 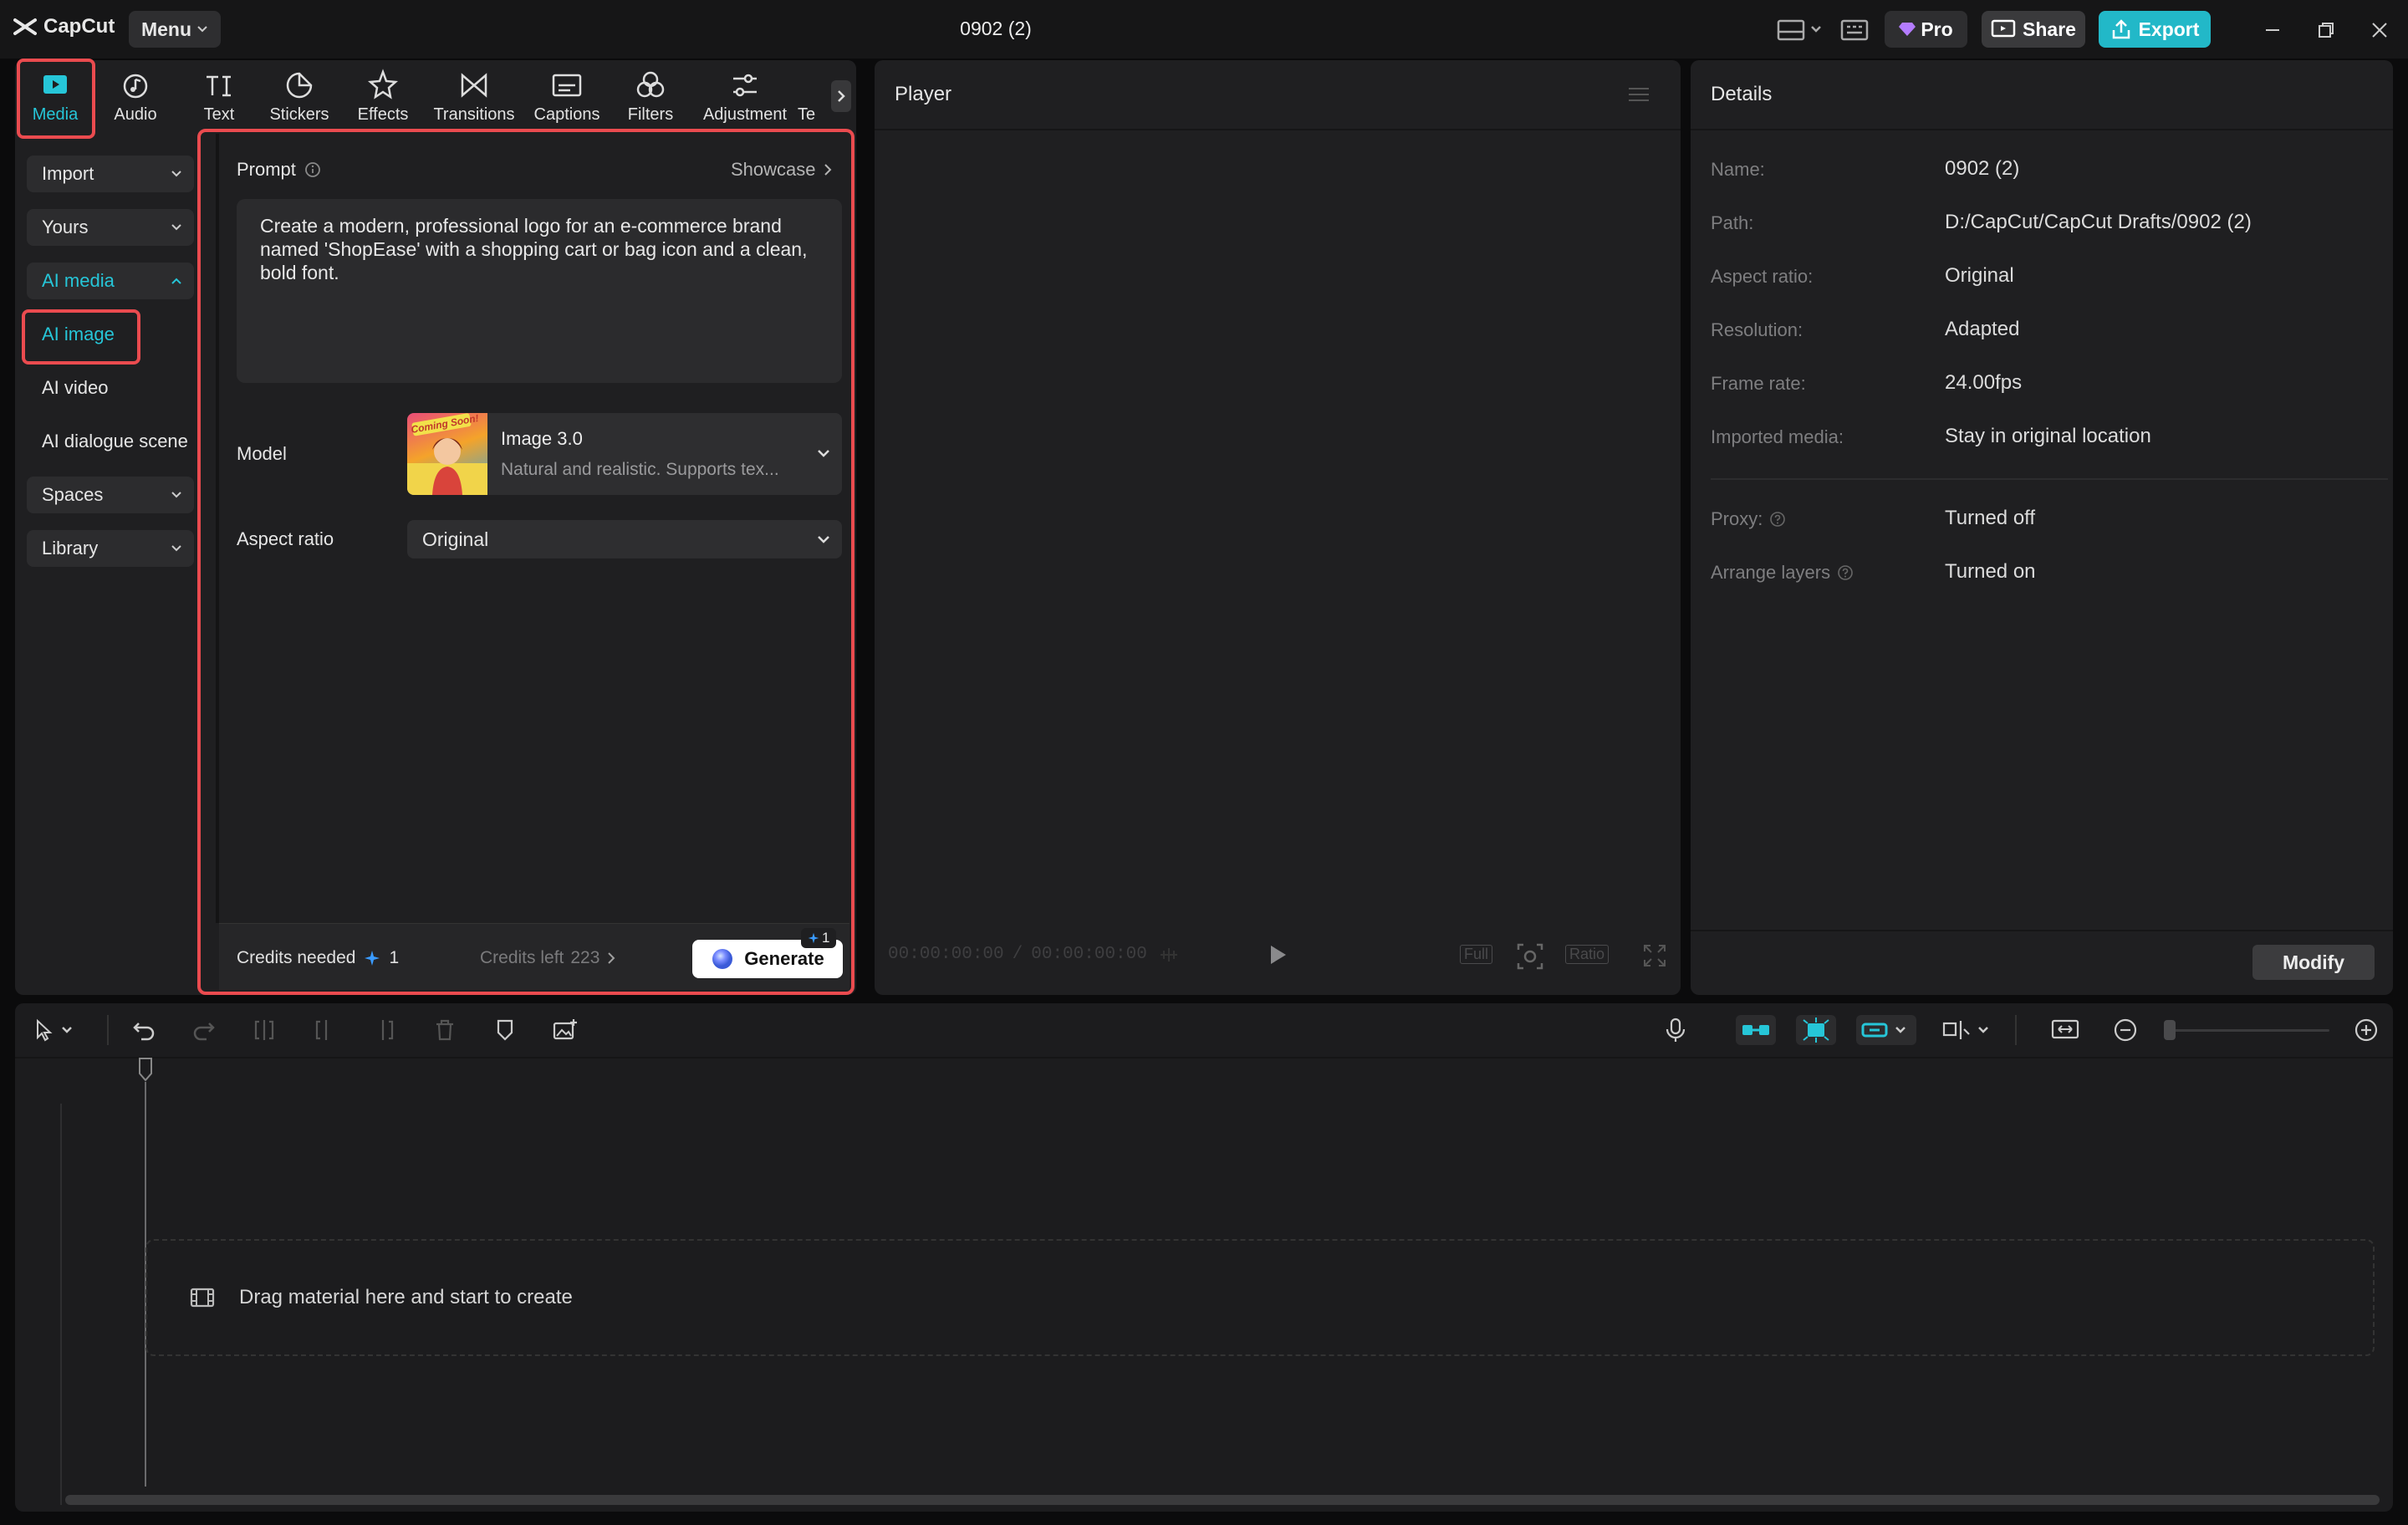 I want to click on timeline-divider, so click(x=1204, y=1057).